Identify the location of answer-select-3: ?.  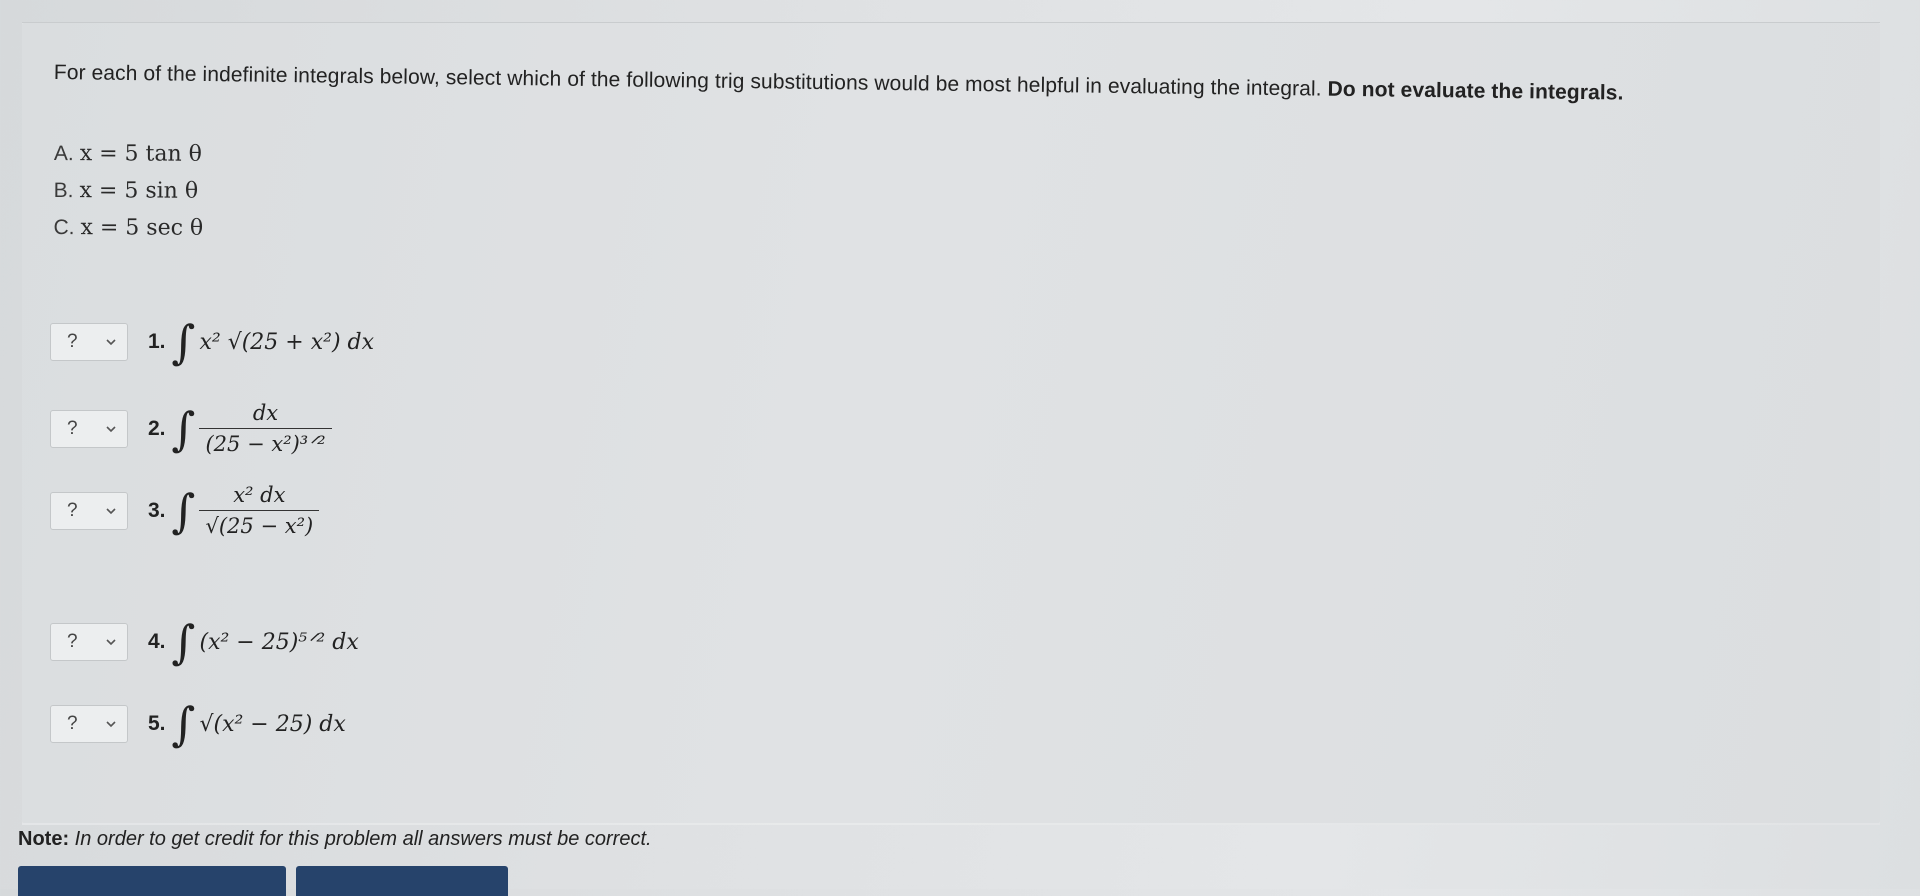
(89, 510).